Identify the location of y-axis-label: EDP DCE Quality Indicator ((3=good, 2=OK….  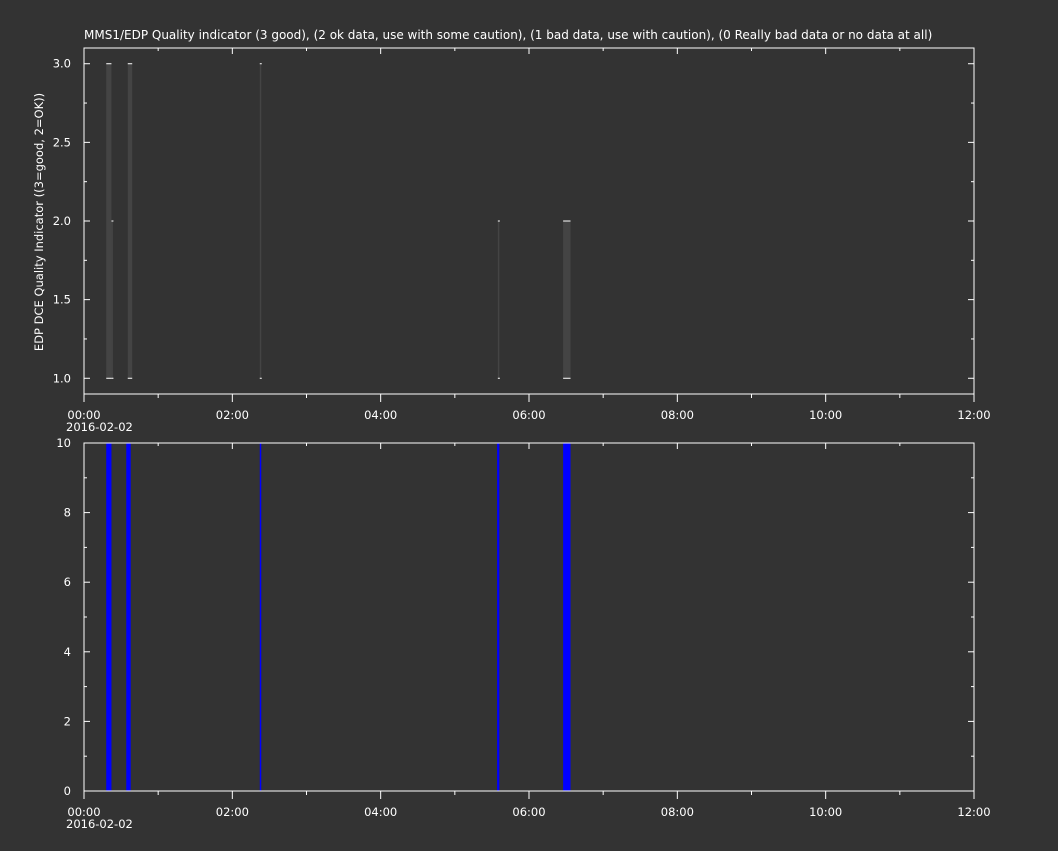
(39, 222).